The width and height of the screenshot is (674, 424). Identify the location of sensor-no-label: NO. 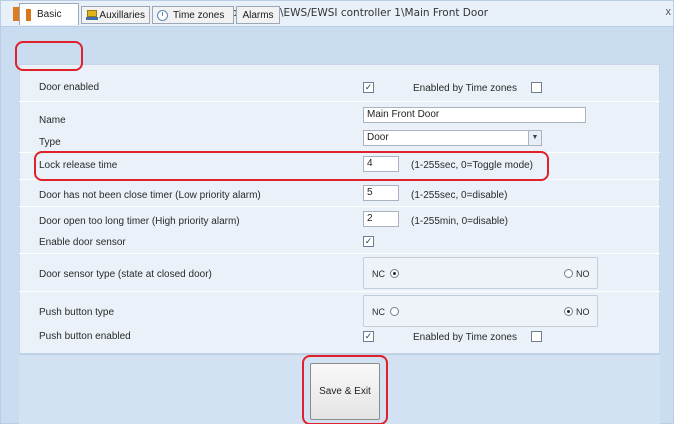
(583, 274).